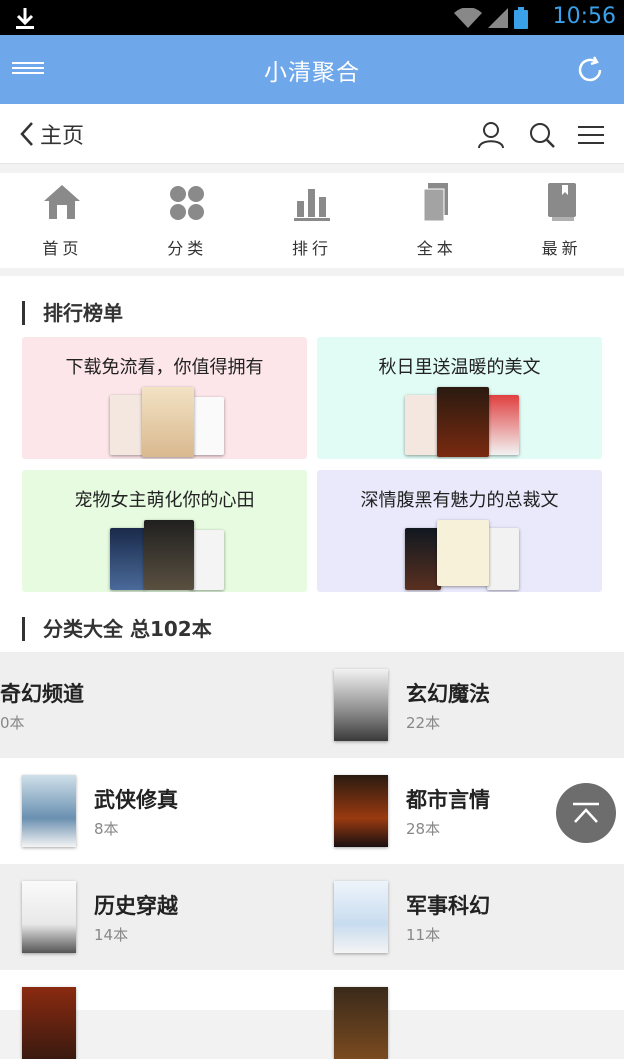 This screenshot has height=1059, width=624. What do you see at coordinates (62, 248) in the screenshot?
I see `quicknav-label: 首页` at bounding box center [62, 248].